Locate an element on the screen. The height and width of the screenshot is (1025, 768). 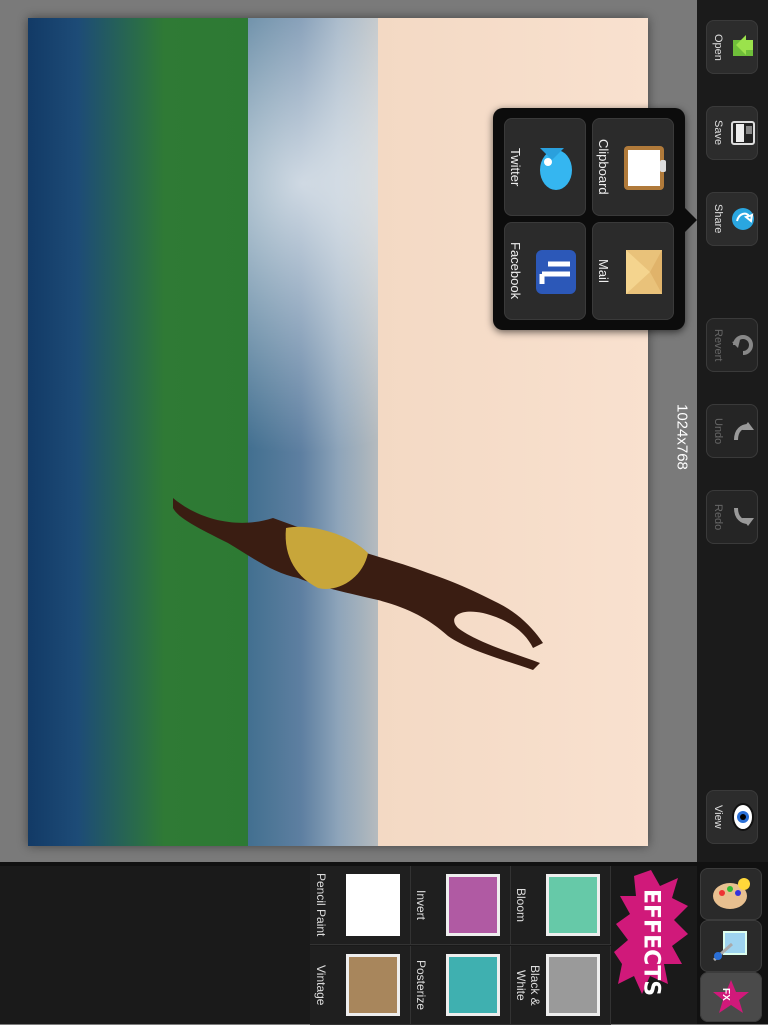
crop-icon is located at coordinates (731, 948).